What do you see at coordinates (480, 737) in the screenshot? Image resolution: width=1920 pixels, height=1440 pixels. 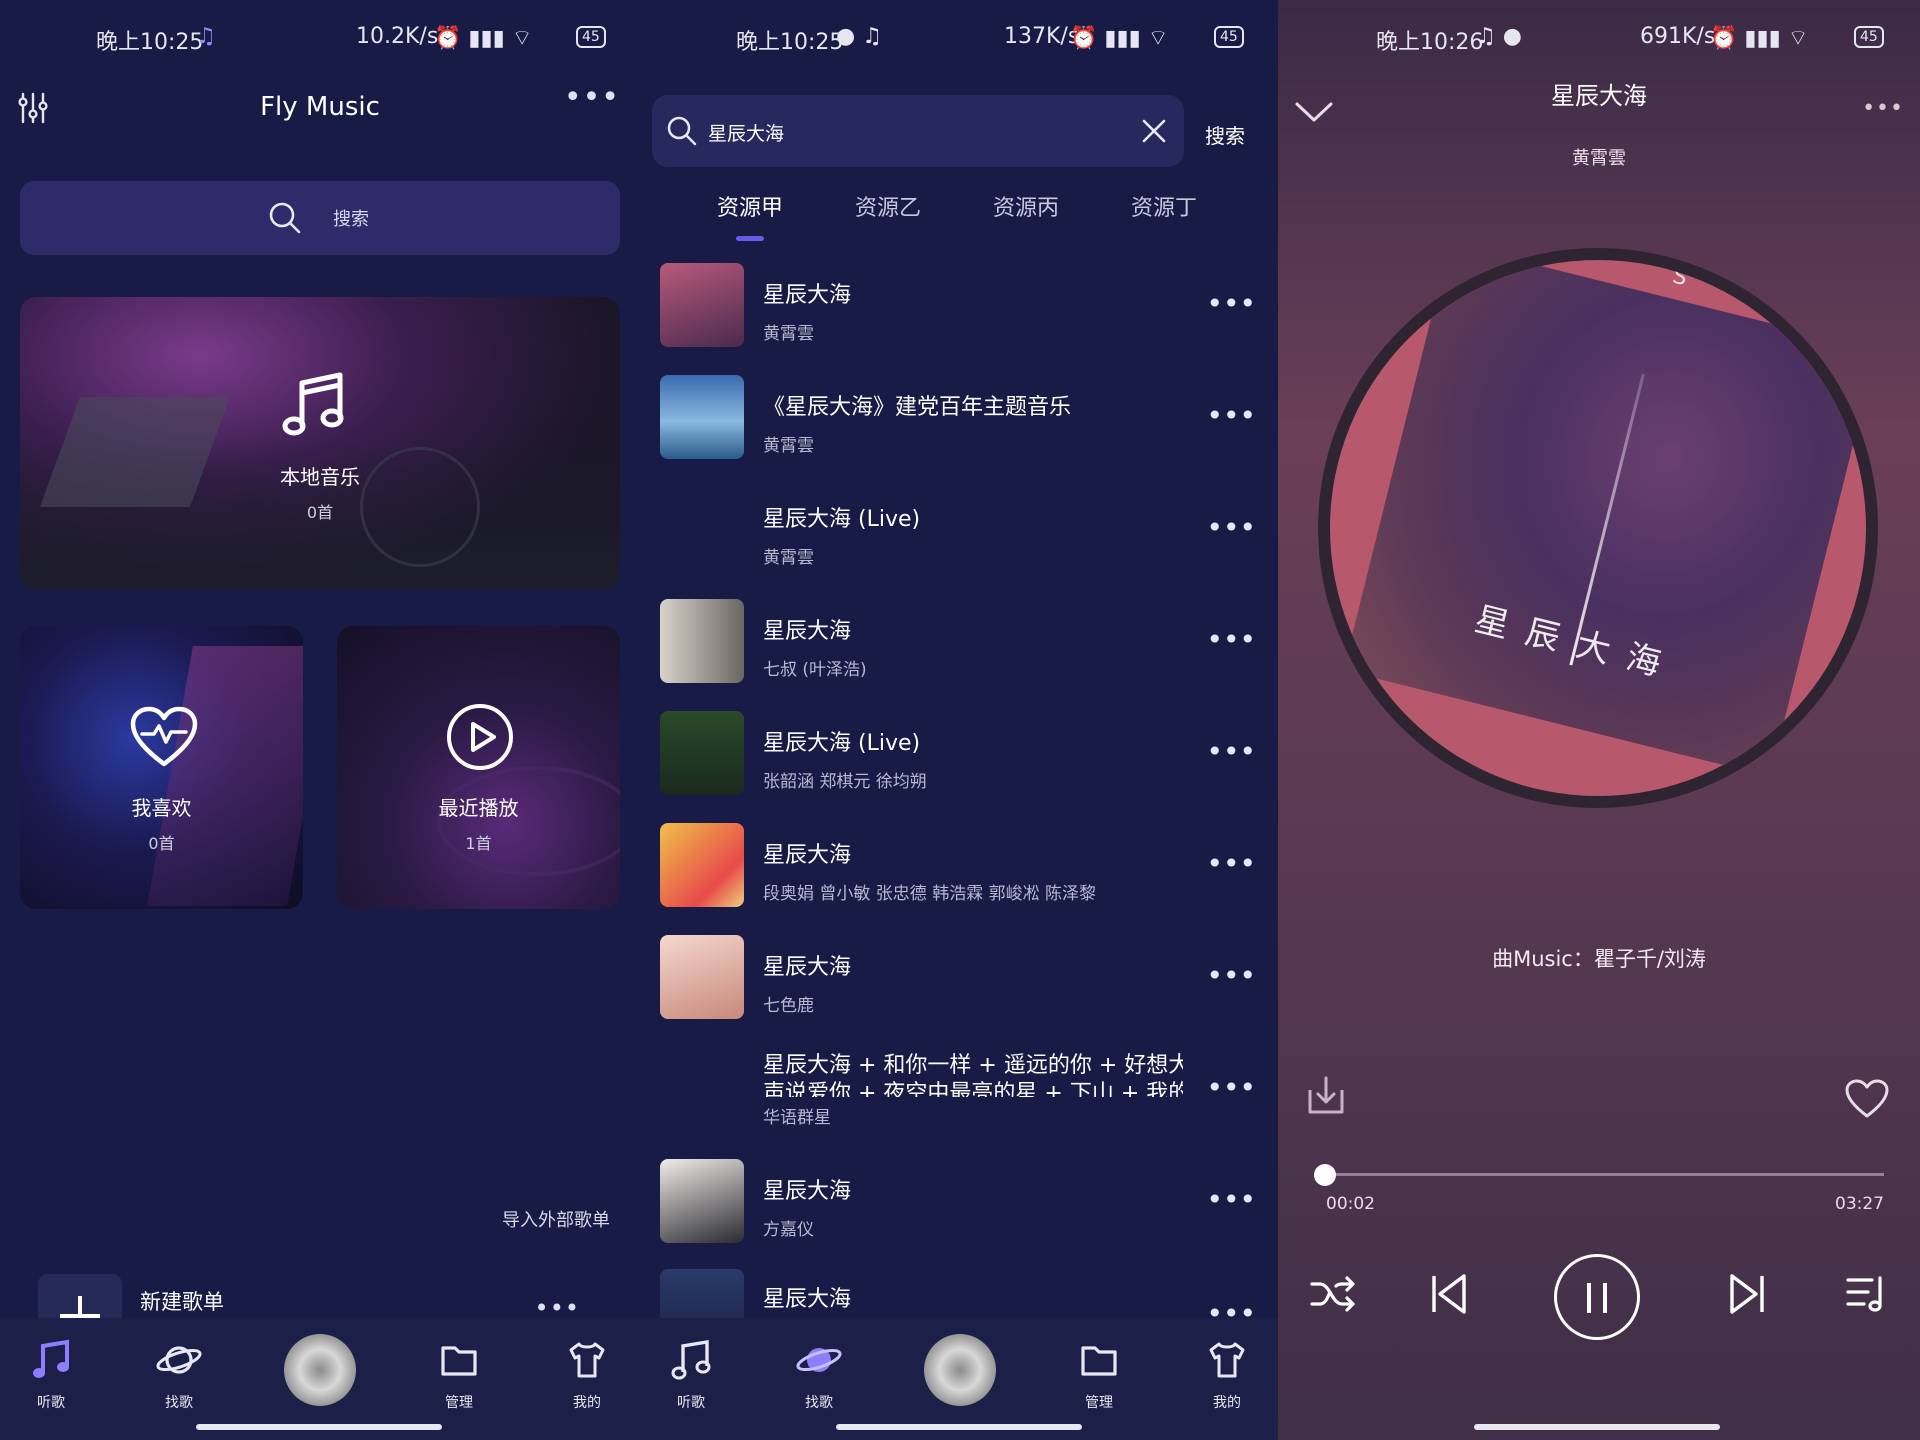 I see `play-circle-icon` at bounding box center [480, 737].